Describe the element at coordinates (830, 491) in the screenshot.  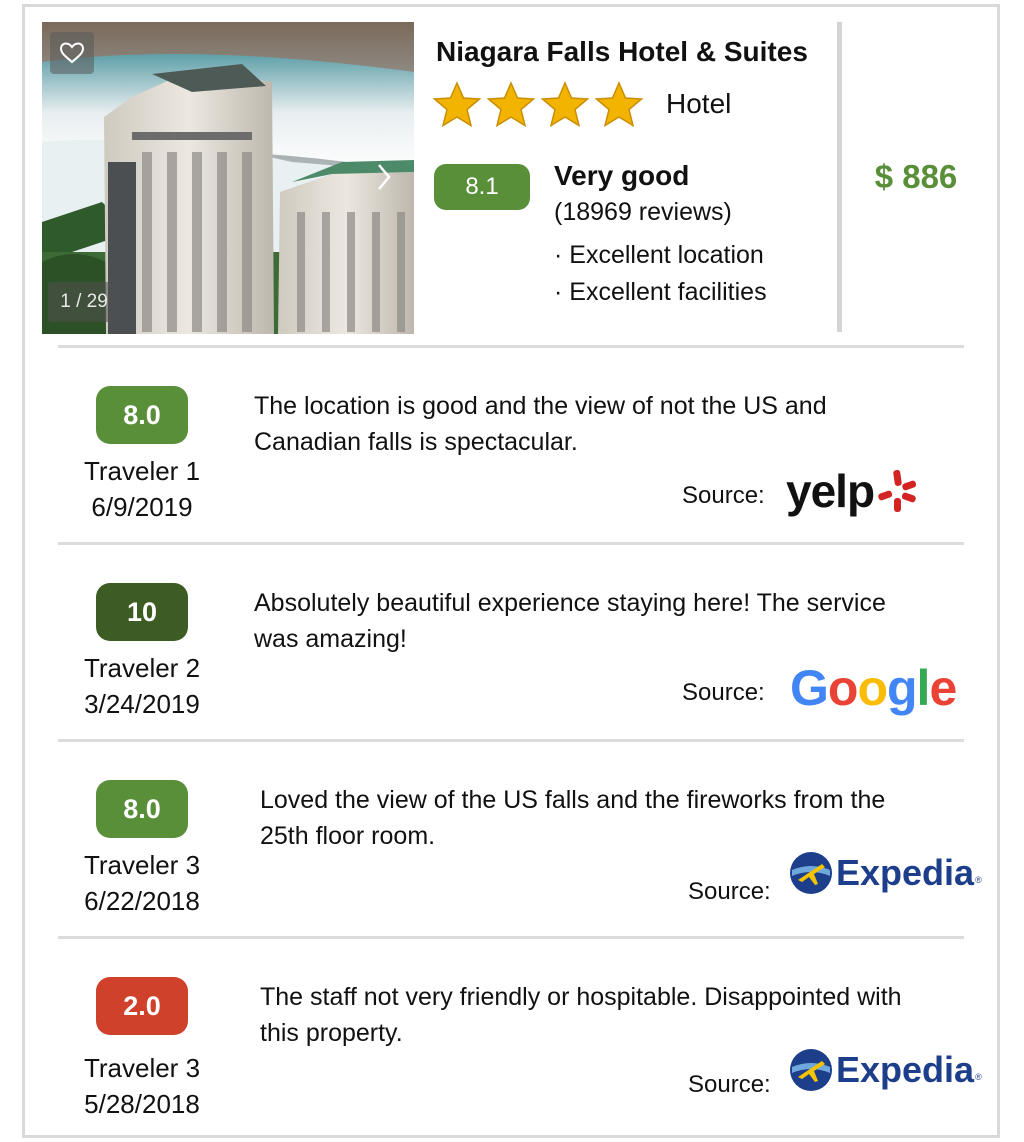
I see `yelp-logo-text: yelp` at that location.